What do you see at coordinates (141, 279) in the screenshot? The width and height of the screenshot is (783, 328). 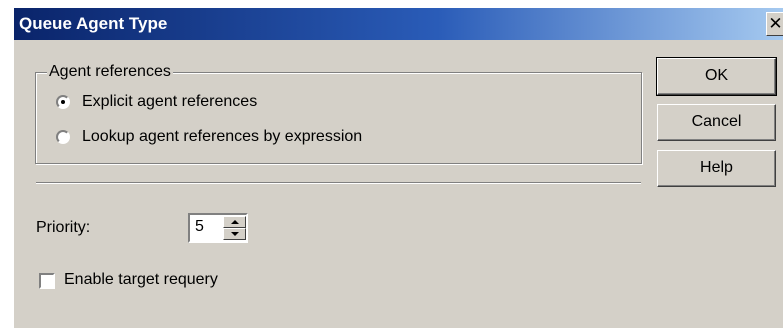 I see `enable-target-requery-label: Enable target requery` at bounding box center [141, 279].